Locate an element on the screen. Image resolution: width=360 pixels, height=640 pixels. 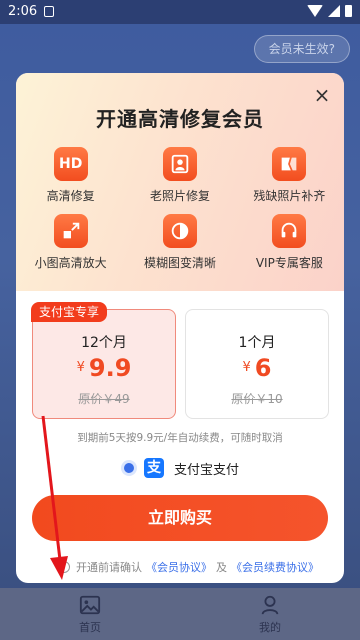
feature-item: 小图高清放大 is located at coordinates (70, 242).